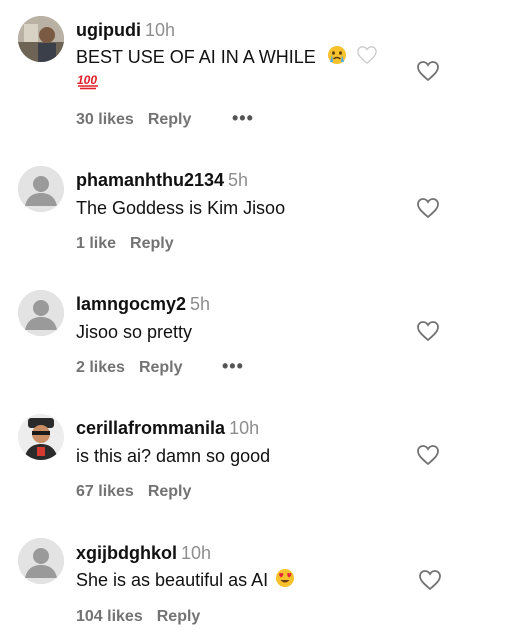  Describe the element at coordinates (109, 616) in the screenshot. I see `like-count: 104 likes` at that location.